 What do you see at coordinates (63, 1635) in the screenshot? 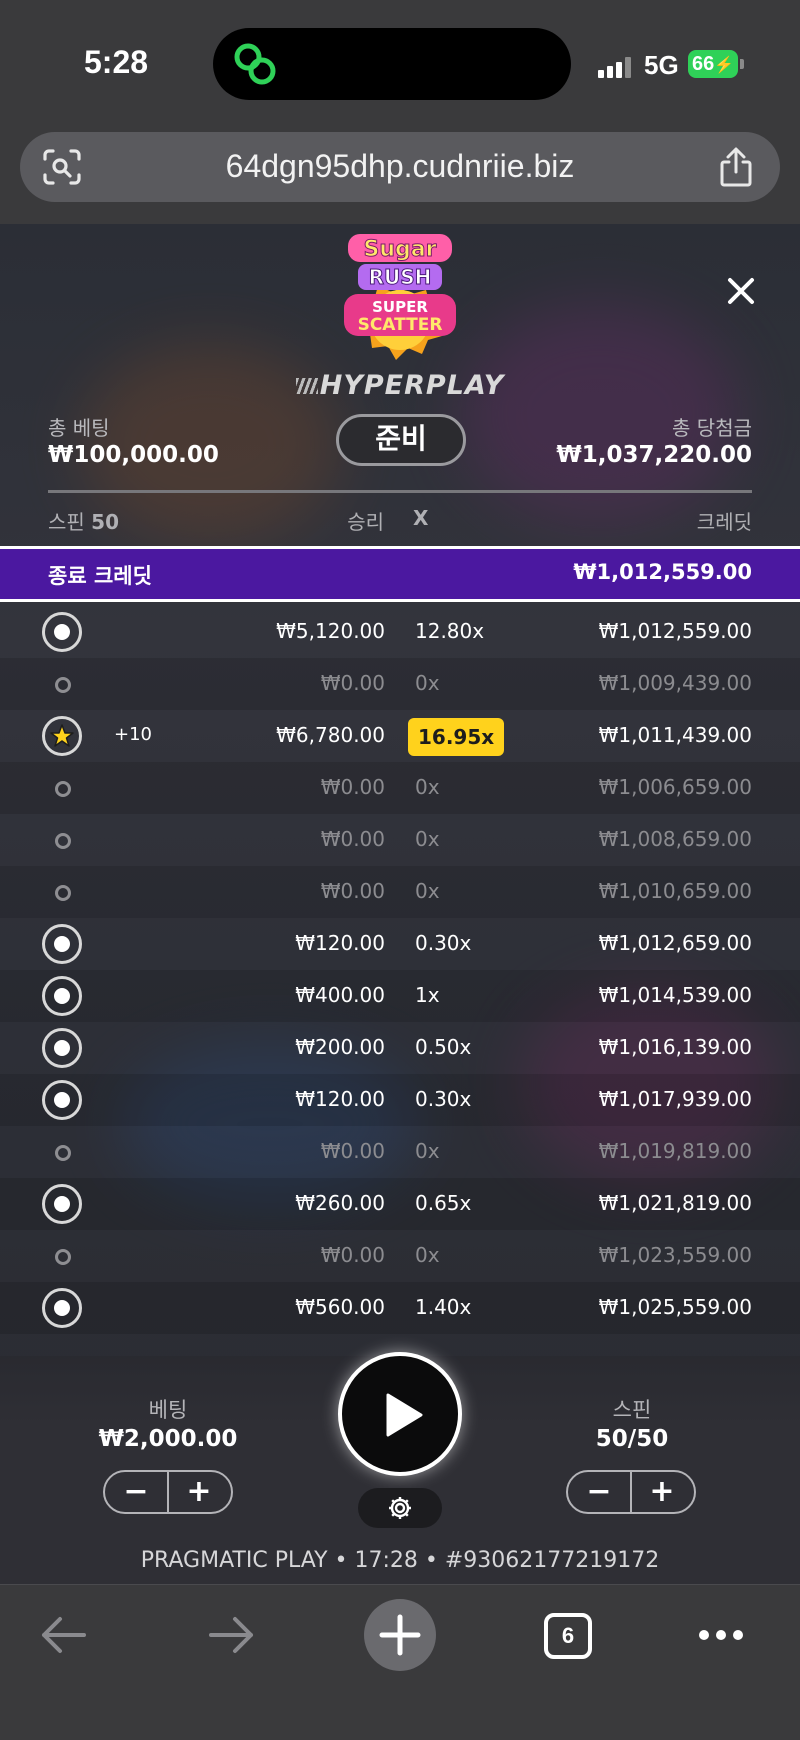
I see `back-arrow-icon` at bounding box center [63, 1635].